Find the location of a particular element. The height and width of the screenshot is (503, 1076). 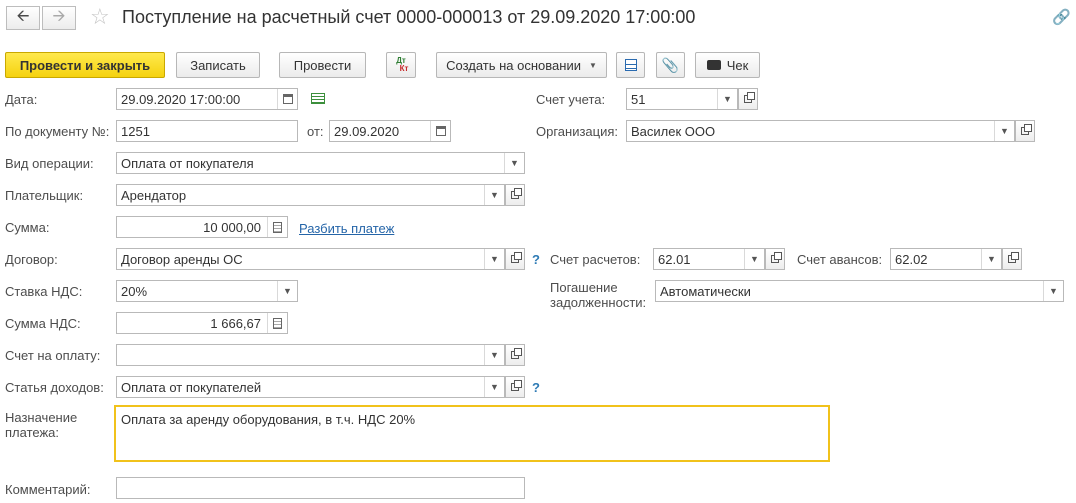

income-item-value: Оплата от покупателей is located at coordinates (191, 387).